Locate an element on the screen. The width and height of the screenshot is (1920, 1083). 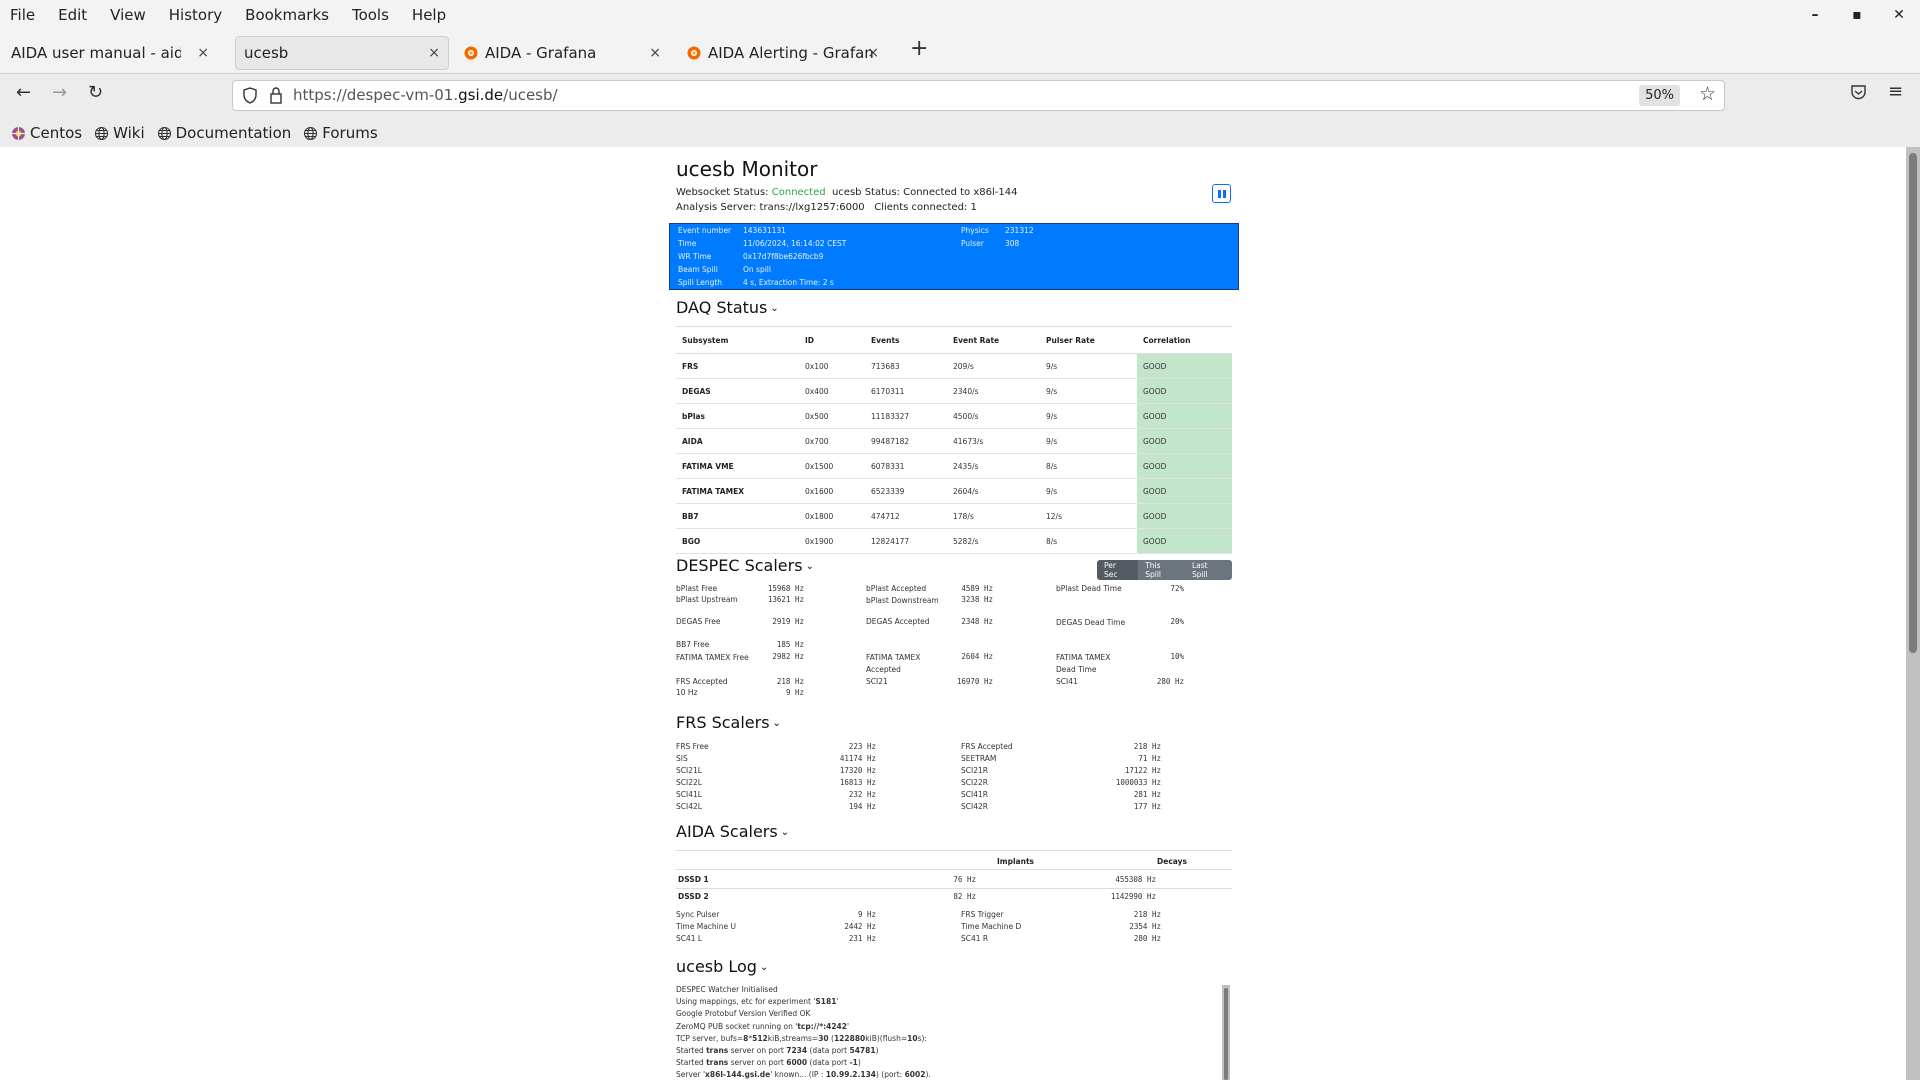
url-text: https://despec-vm-01.gsi.de/ucesb/ is located at coordinates (425, 95).